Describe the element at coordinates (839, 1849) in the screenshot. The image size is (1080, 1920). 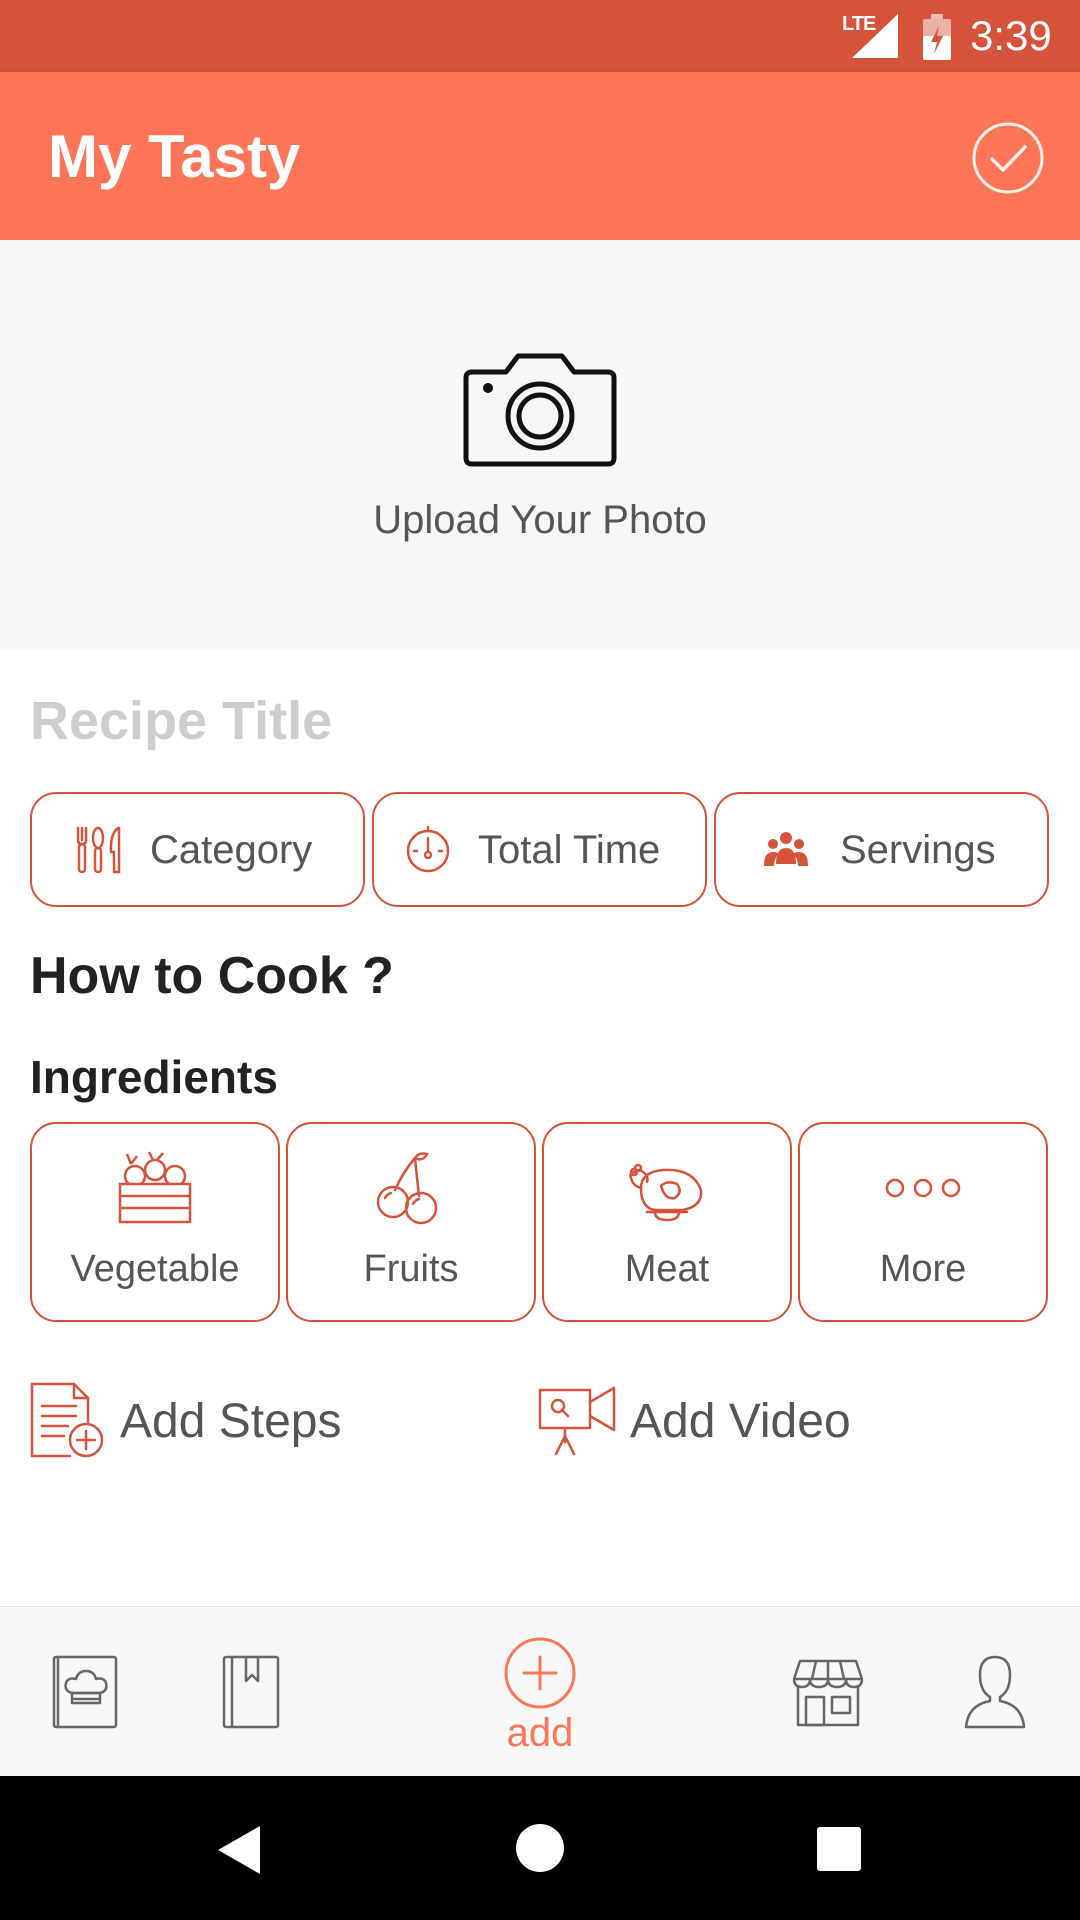
I see `recents-icon` at that location.